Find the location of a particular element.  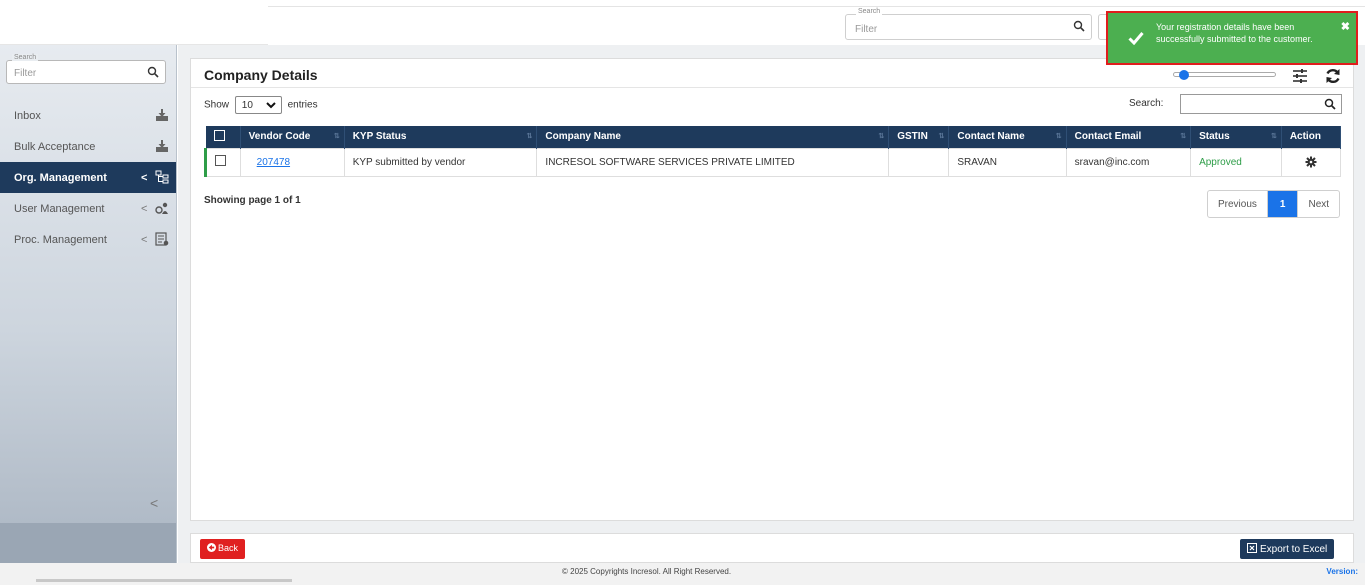

pagination: Previous 1 Next is located at coordinates (1274, 204).